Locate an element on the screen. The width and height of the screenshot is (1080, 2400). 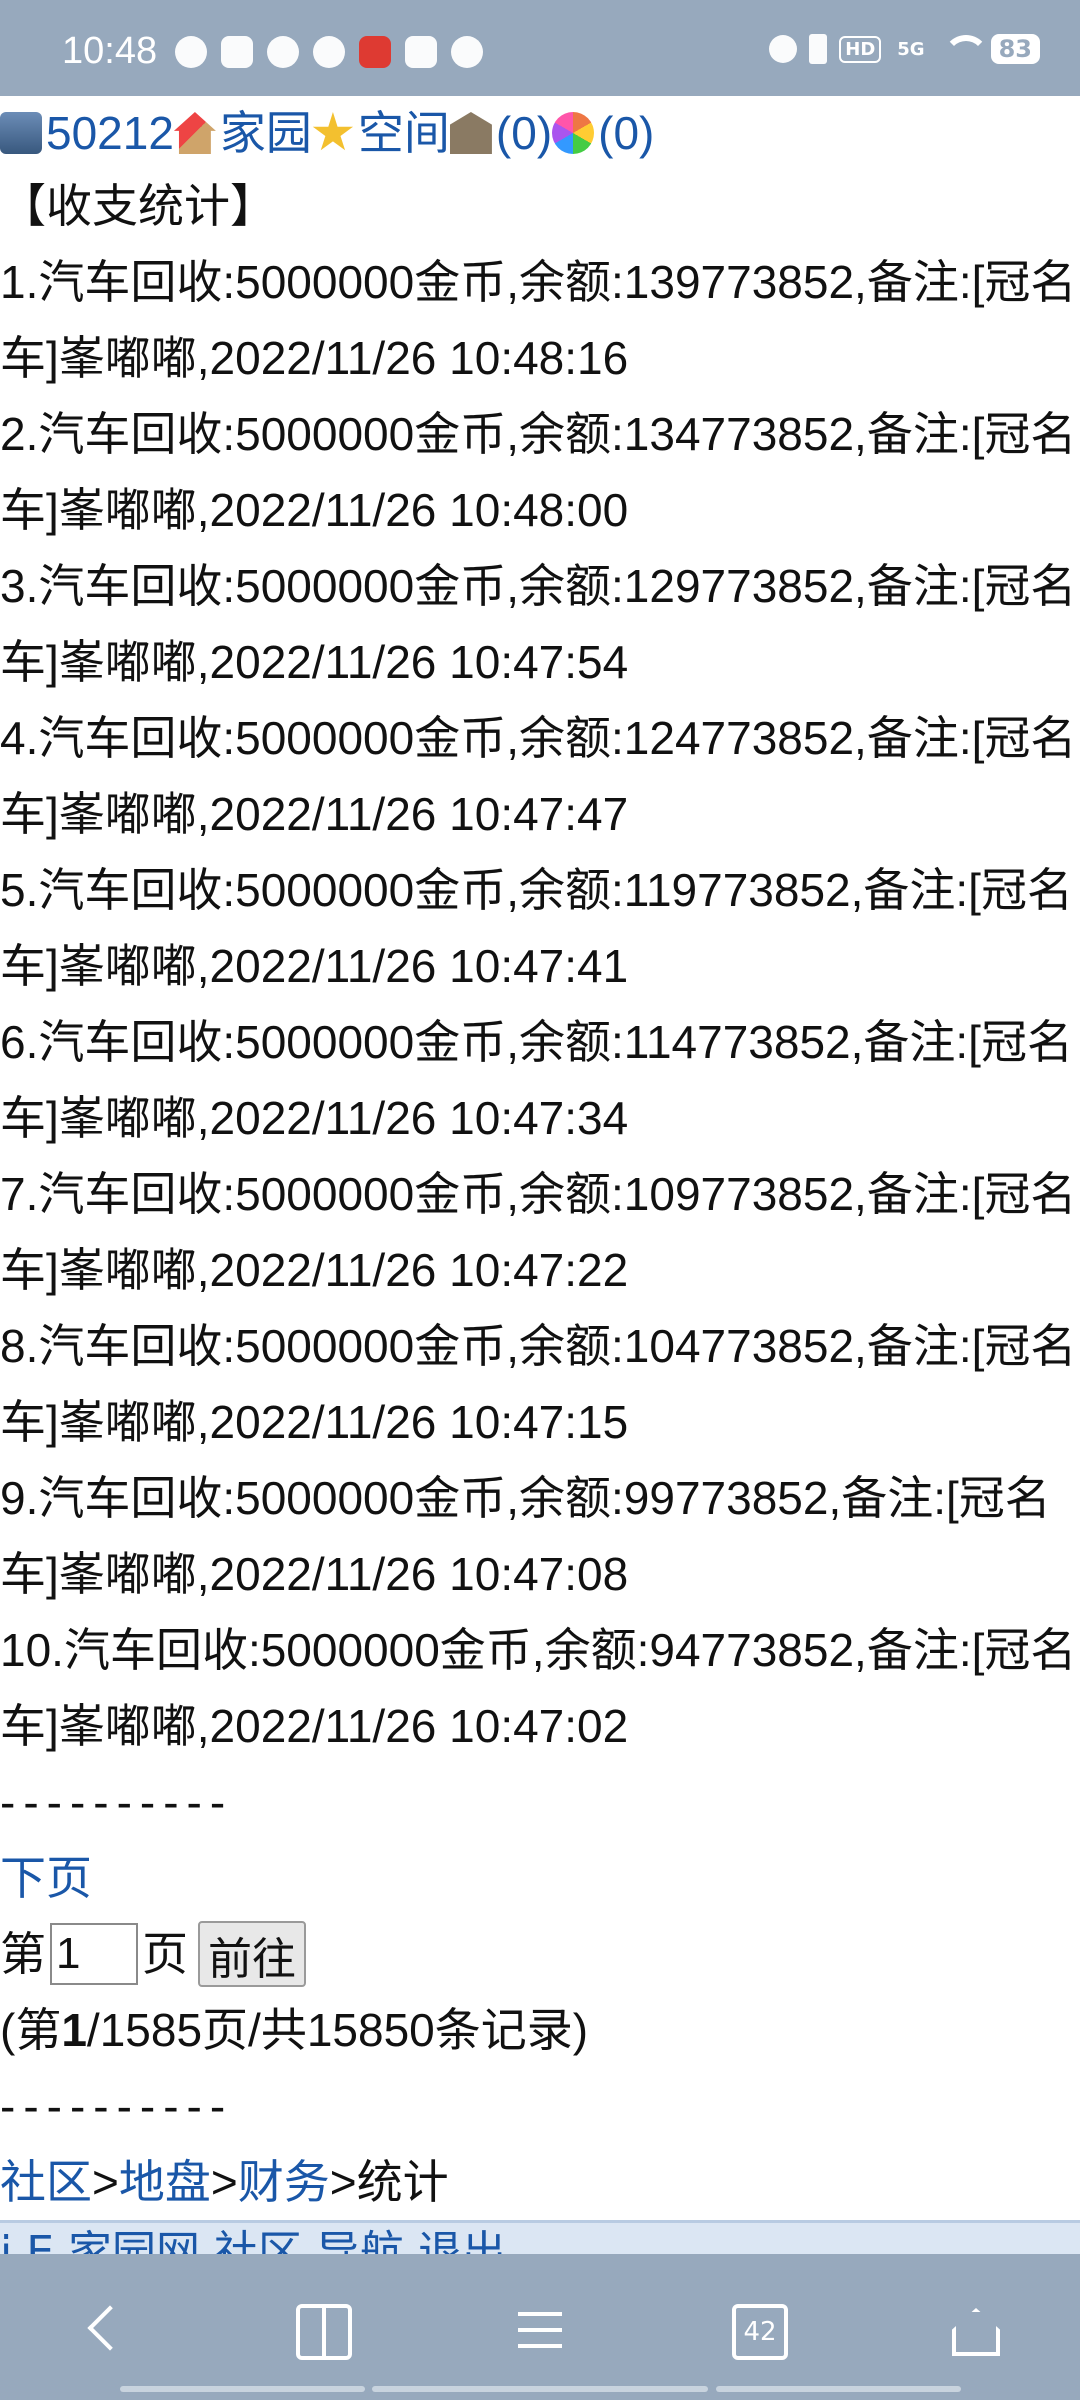
user-icon is located at coordinates (21, 133).